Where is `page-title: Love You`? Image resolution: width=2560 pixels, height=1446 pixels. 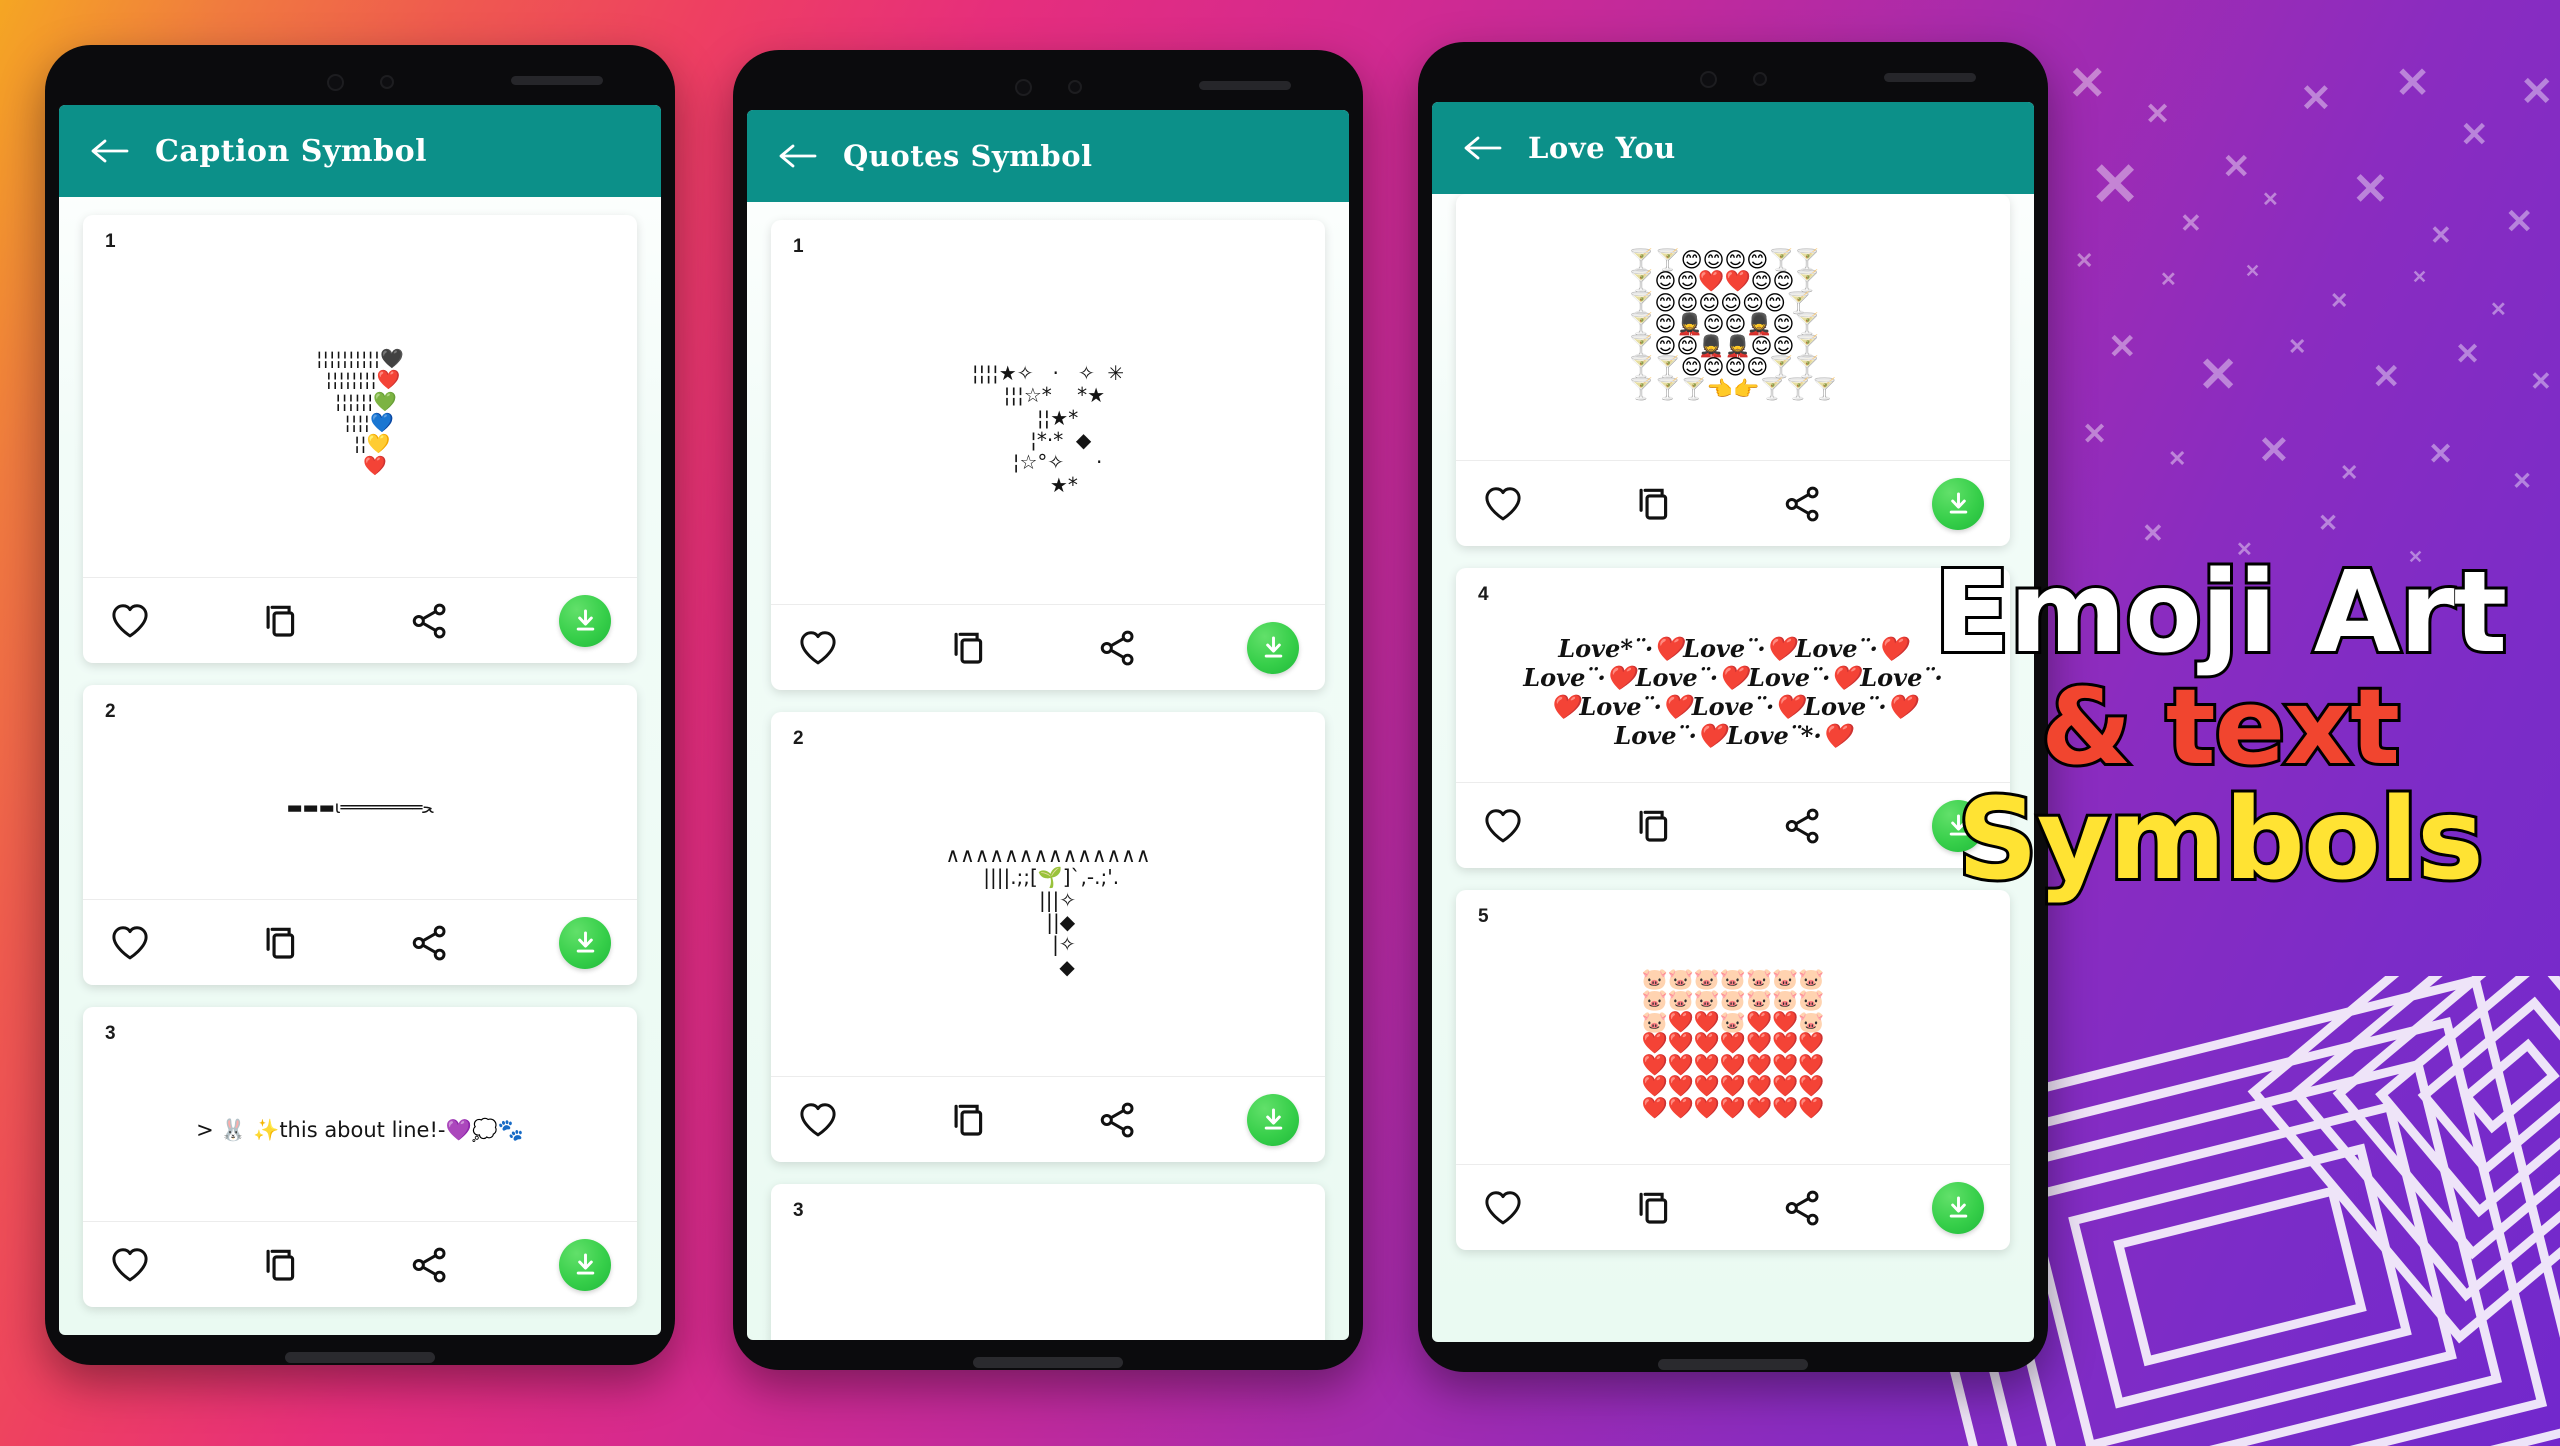
page-title: Love You is located at coordinates (1602, 148).